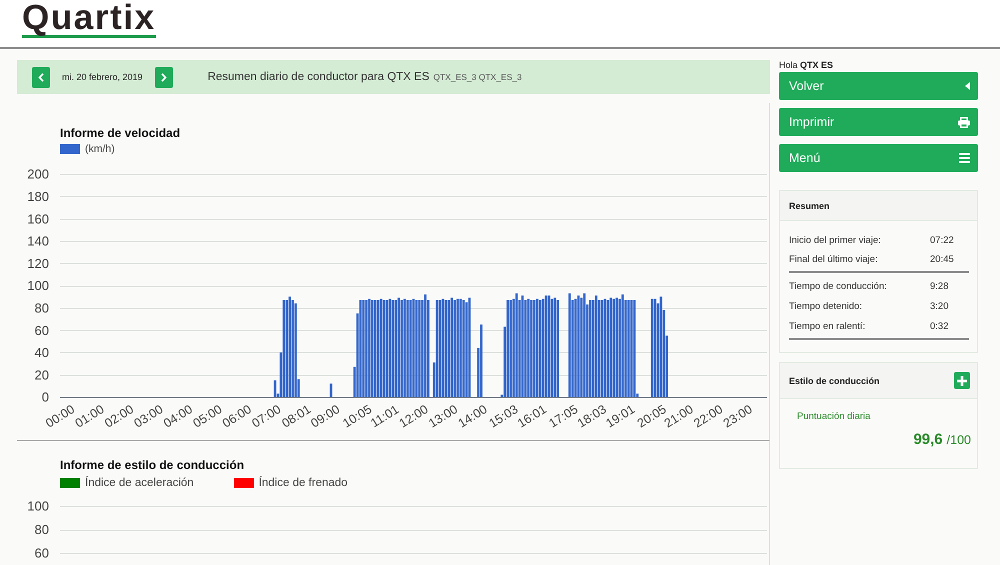 This screenshot has width=1000, height=565. Describe the element at coordinates (331, 390) in the screenshot. I see `speed-bar` at that location.